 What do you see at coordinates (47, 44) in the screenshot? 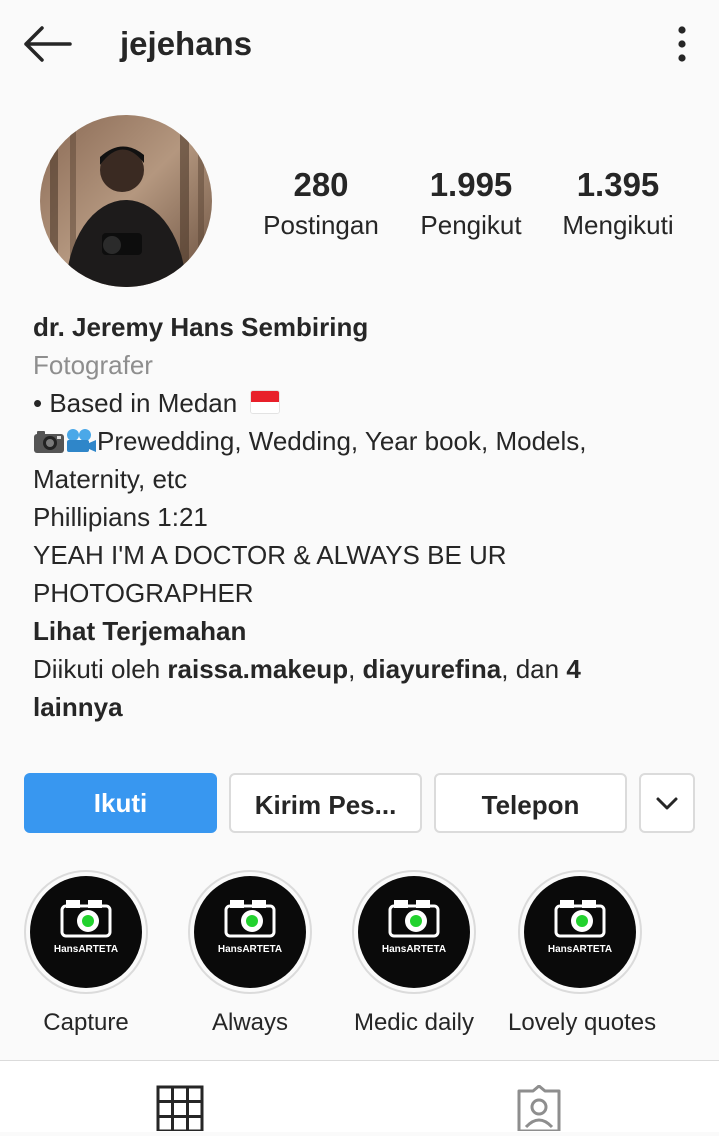
I see `back-arrow-icon` at bounding box center [47, 44].